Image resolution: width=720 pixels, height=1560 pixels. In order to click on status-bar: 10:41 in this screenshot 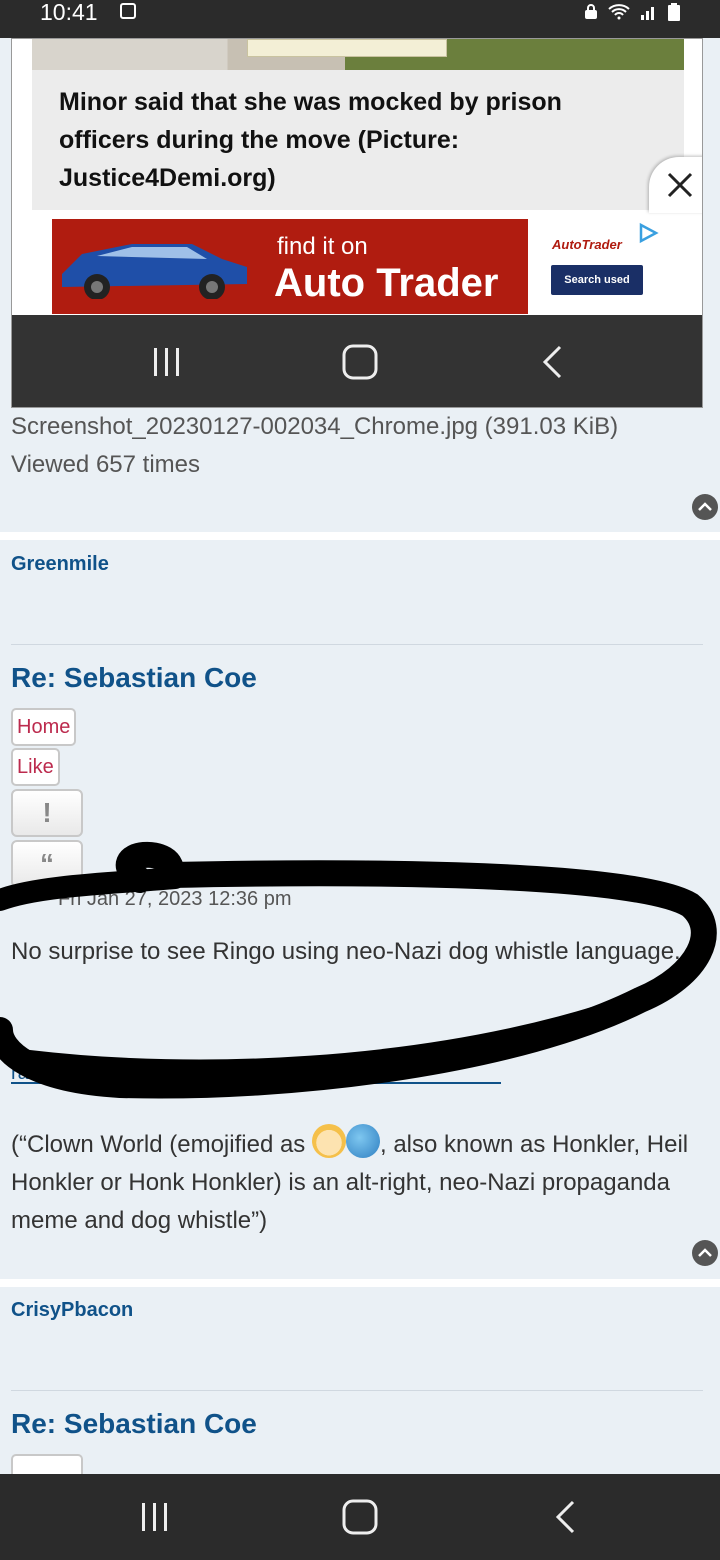, I will do `click(360, 19)`.